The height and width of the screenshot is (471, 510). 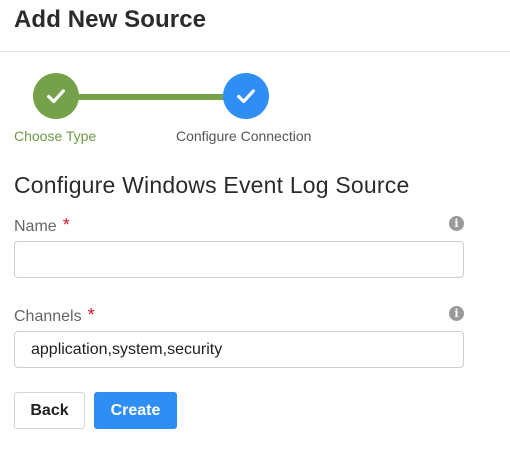 What do you see at coordinates (135, 410) in the screenshot?
I see `create-button: Create` at bounding box center [135, 410].